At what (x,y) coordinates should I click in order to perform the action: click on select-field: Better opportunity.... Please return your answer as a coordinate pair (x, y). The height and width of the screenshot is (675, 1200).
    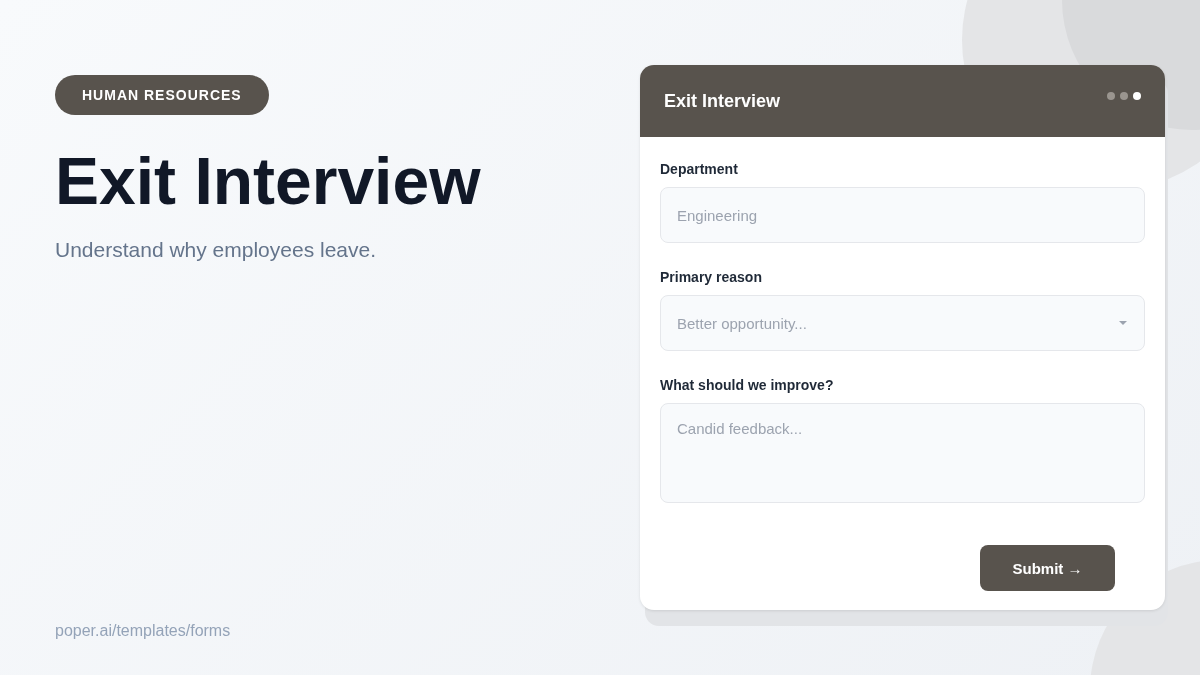
    Looking at the image, I should click on (902, 323).